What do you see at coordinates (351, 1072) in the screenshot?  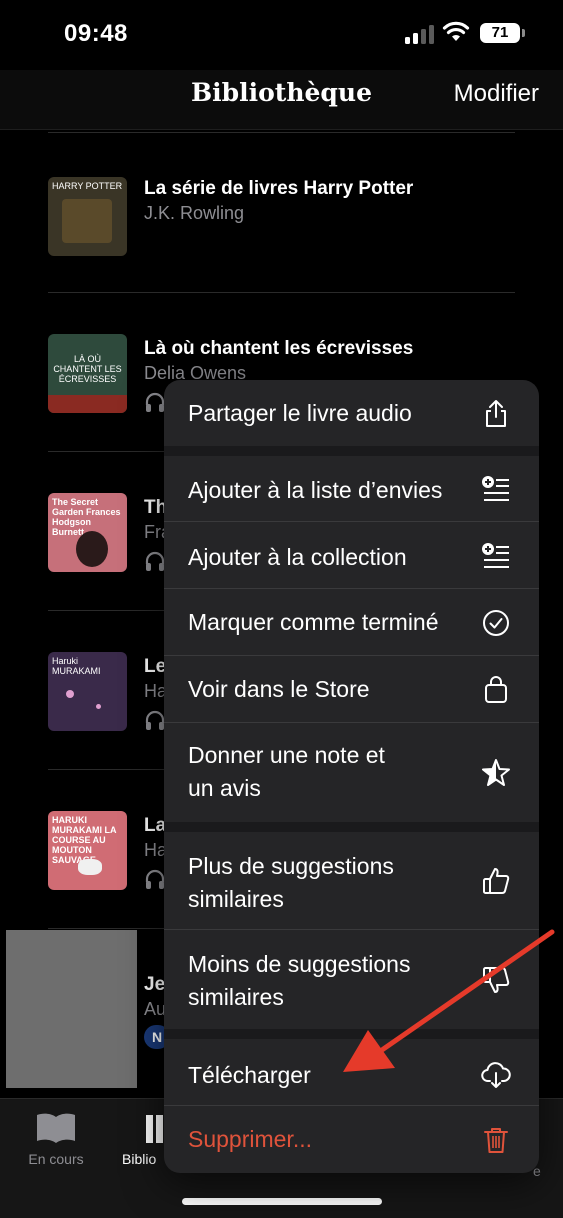 I see `menu-item-download: Télécharger` at bounding box center [351, 1072].